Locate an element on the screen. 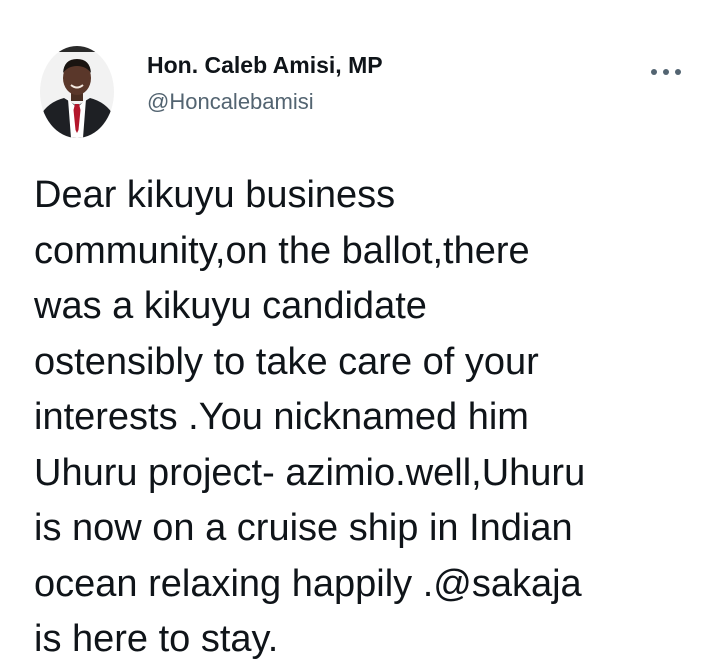 Image resolution: width=720 pixels, height=668 pixels. tweet-text-line: interests .You nicknamed him is located at coordinates (281, 417).